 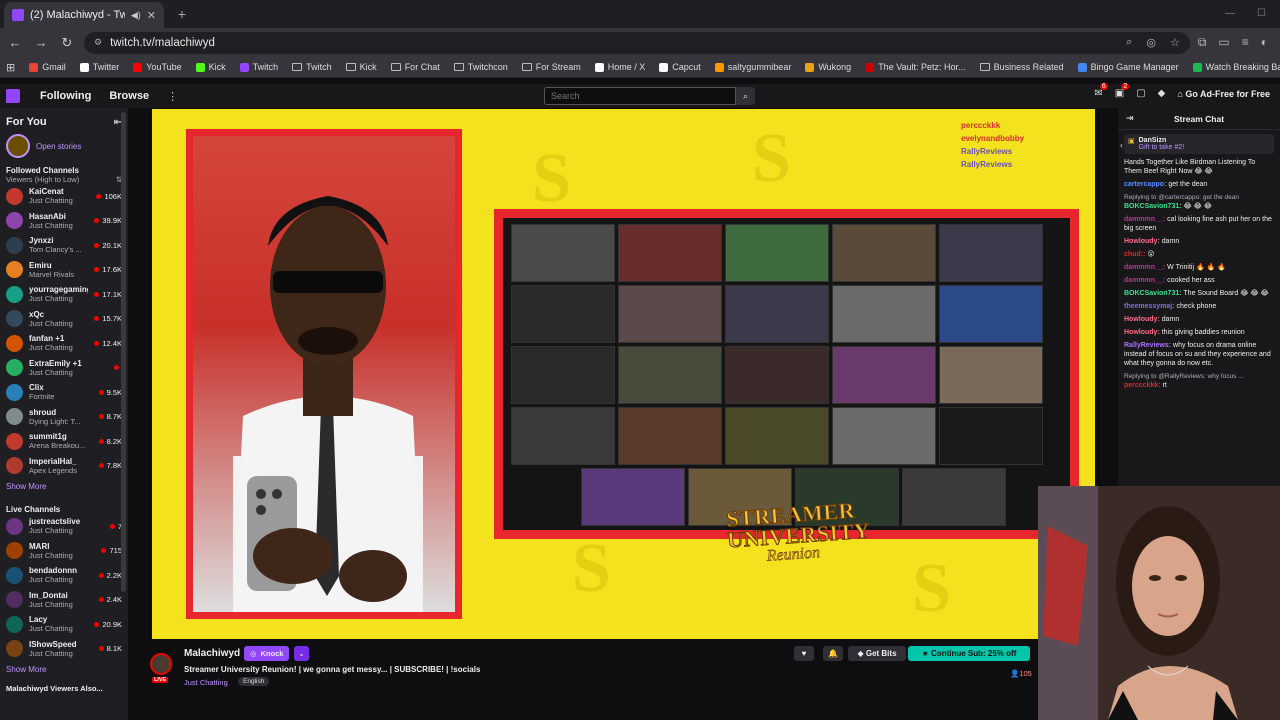 I want to click on story-avatar, so click(x=18, y=146).